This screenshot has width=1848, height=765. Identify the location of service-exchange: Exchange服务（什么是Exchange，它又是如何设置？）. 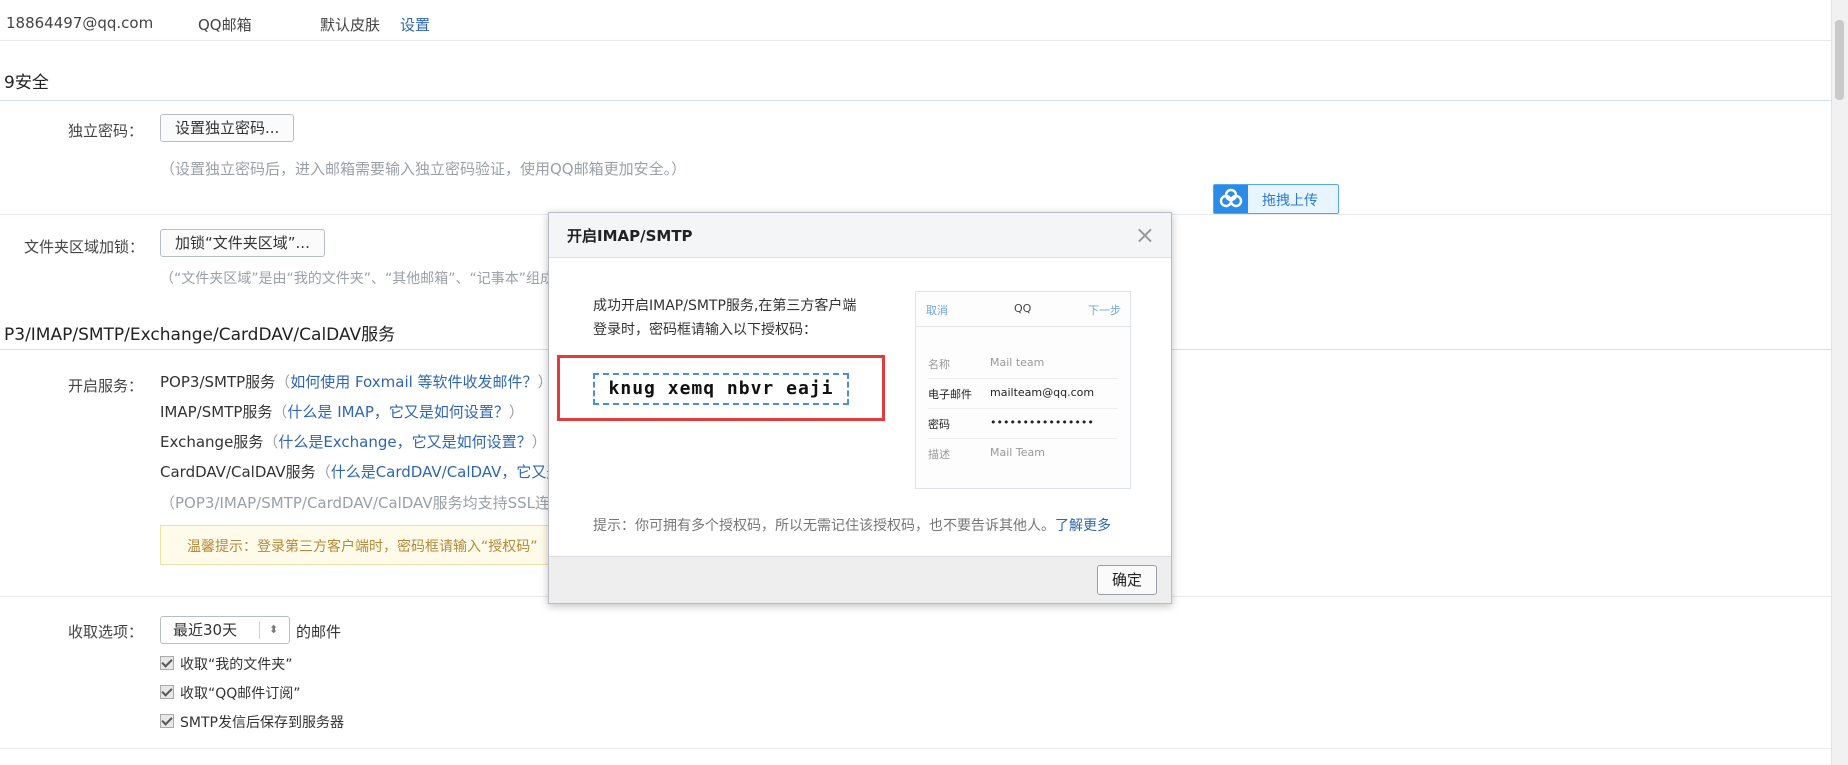
(353, 442).